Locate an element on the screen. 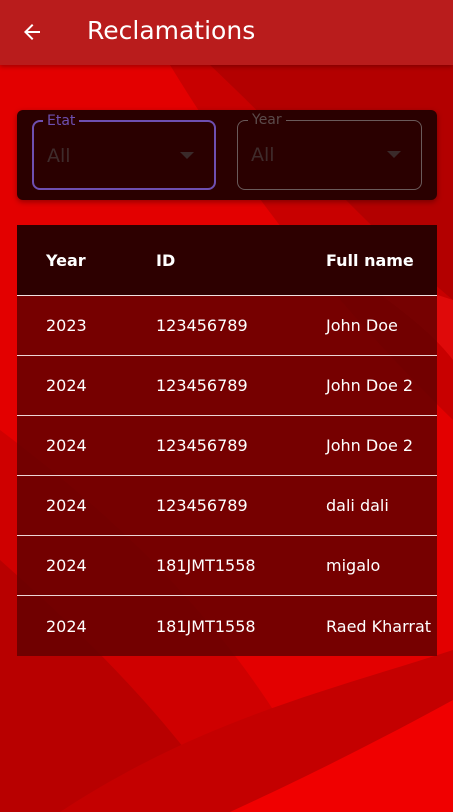 This screenshot has height=812, width=453. year-value: All is located at coordinates (263, 155).